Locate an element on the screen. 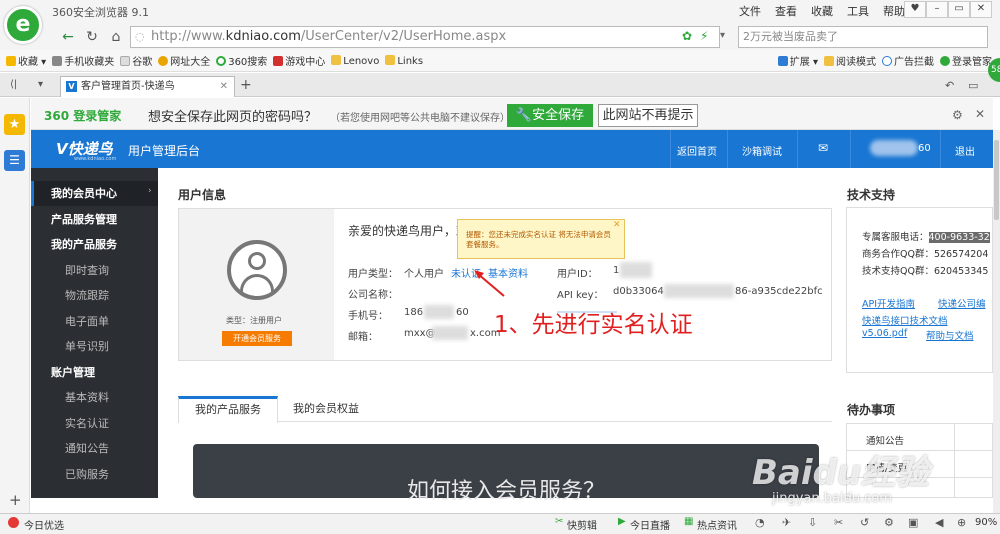  bookmark-360search: 360搜索 is located at coordinates (241, 60).